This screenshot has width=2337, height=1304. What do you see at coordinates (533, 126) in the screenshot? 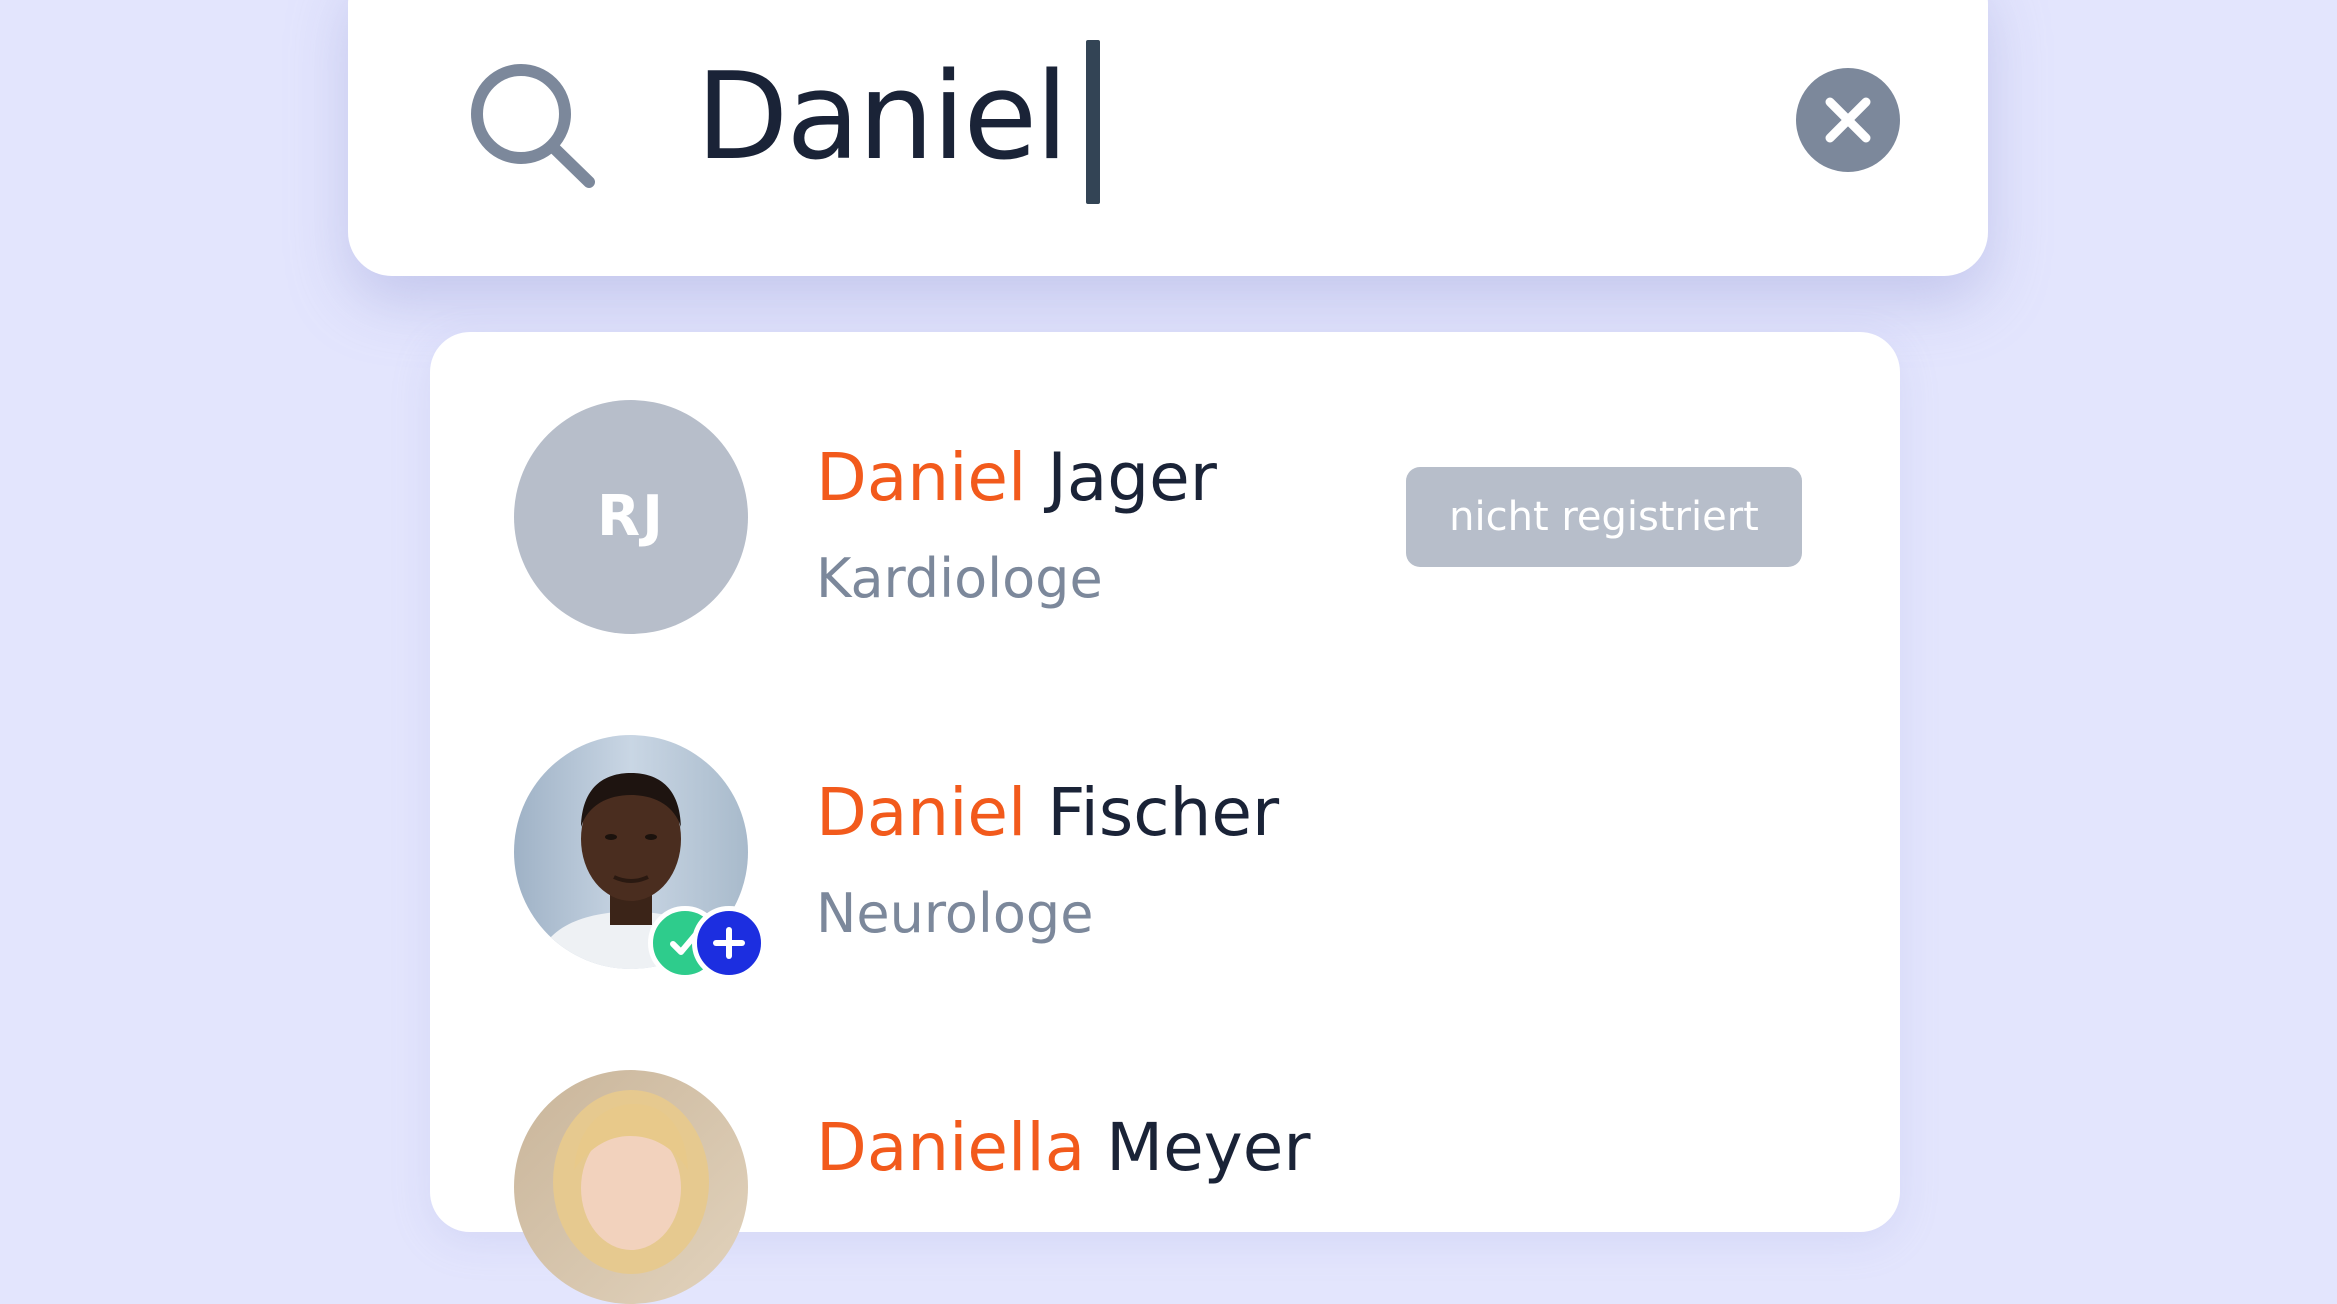
I see `search-icon` at bounding box center [533, 126].